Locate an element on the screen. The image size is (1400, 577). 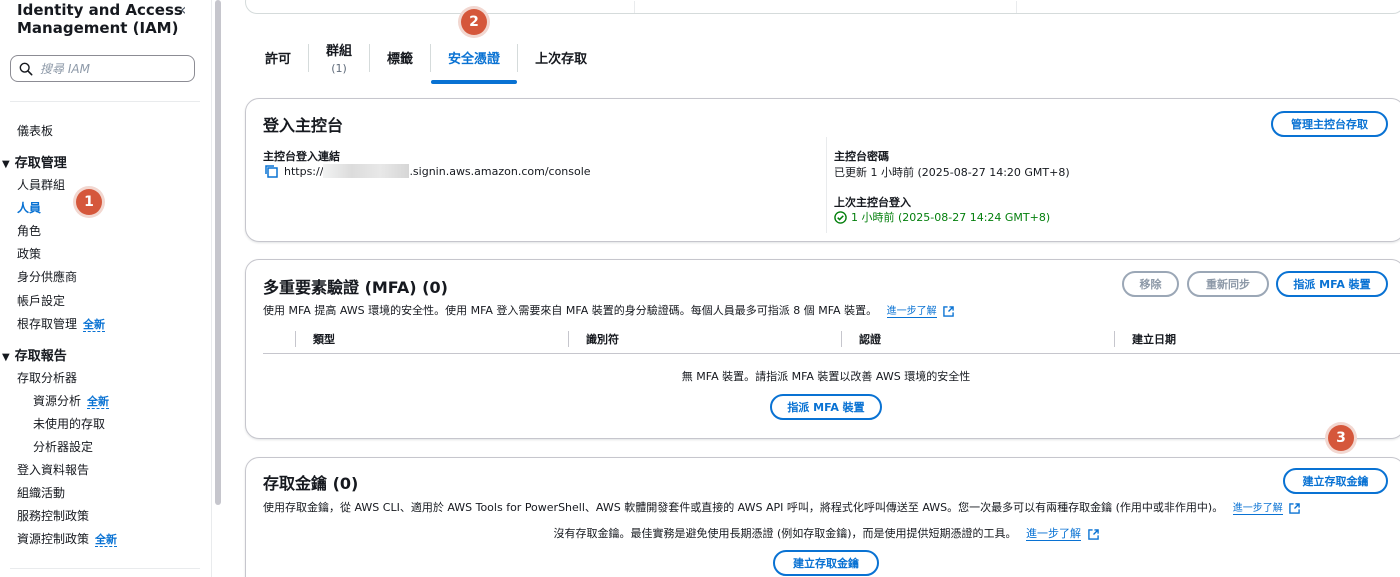
section-access-reports: ▼ 存取報告 is located at coordinates (34, 354).